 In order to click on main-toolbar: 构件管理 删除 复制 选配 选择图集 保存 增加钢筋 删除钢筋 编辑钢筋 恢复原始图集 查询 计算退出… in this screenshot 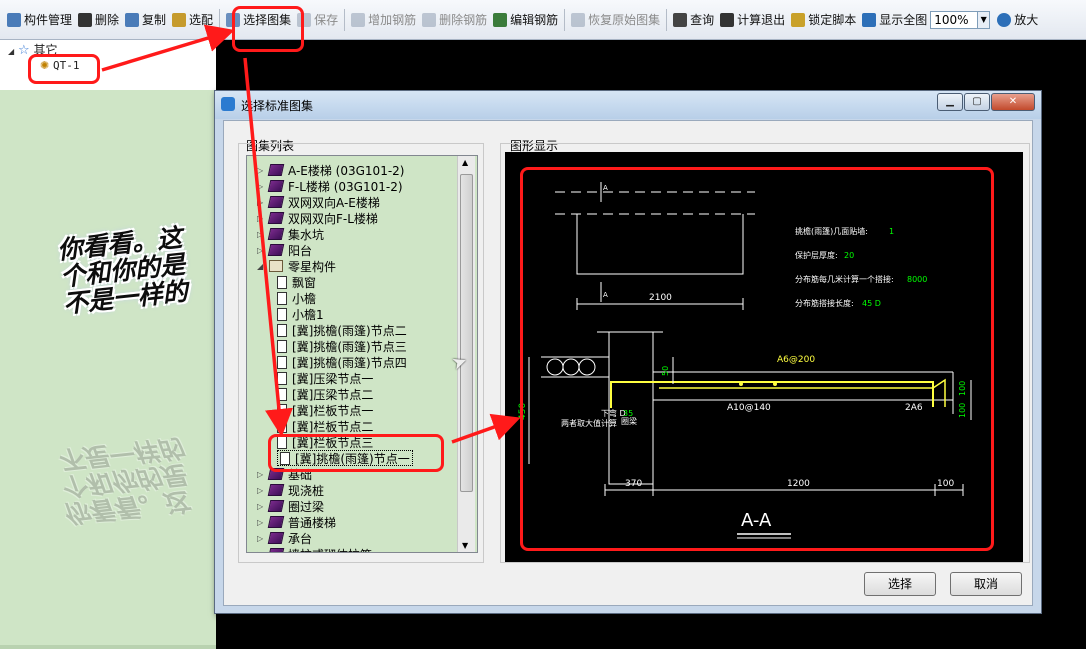, I will do `click(543, 20)`.